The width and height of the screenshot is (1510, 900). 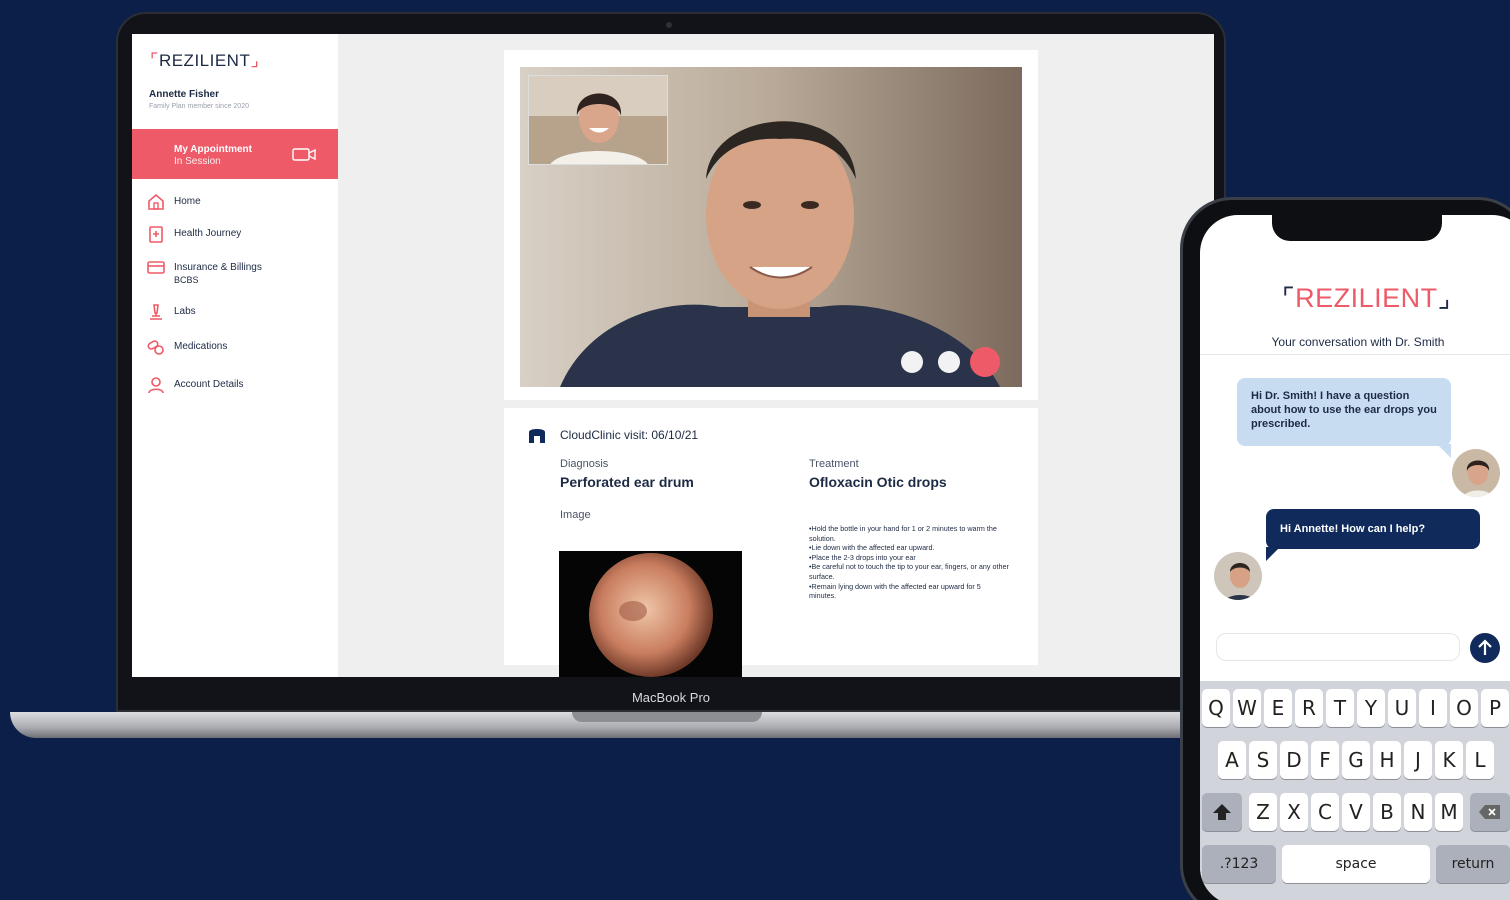 What do you see at coordinates (1355, 354) in the screenshot?
I see `divider` at bounding box center [1355, 354].